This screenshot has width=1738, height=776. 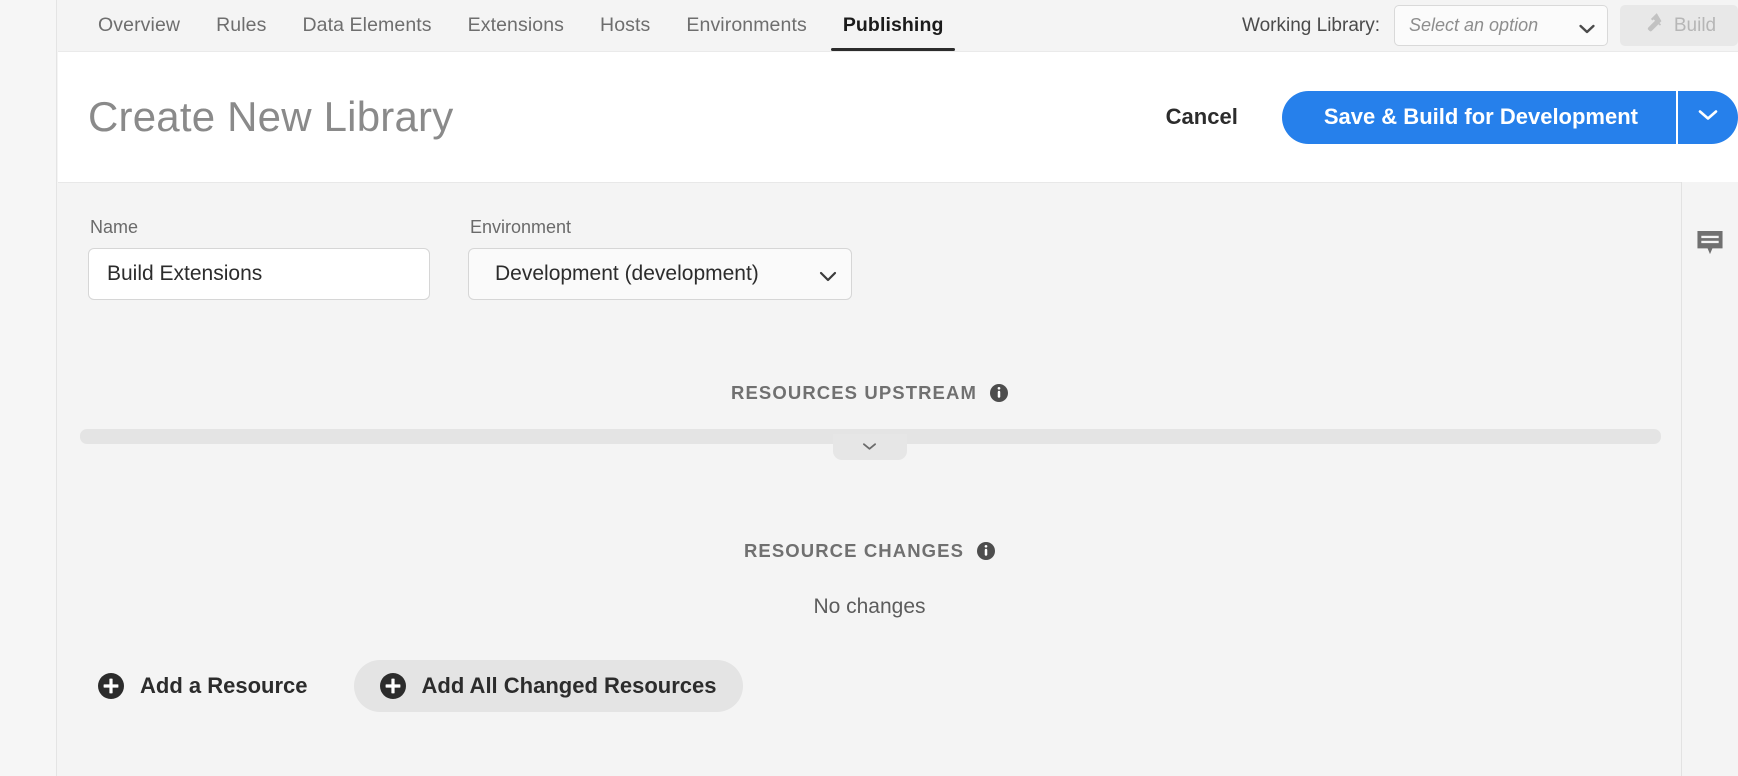 What do you see at coordinates (854, 550) in the screenshot?
I see `resource-changes-title: RESOURCE CHANGES` at bounding box center [854, 550].